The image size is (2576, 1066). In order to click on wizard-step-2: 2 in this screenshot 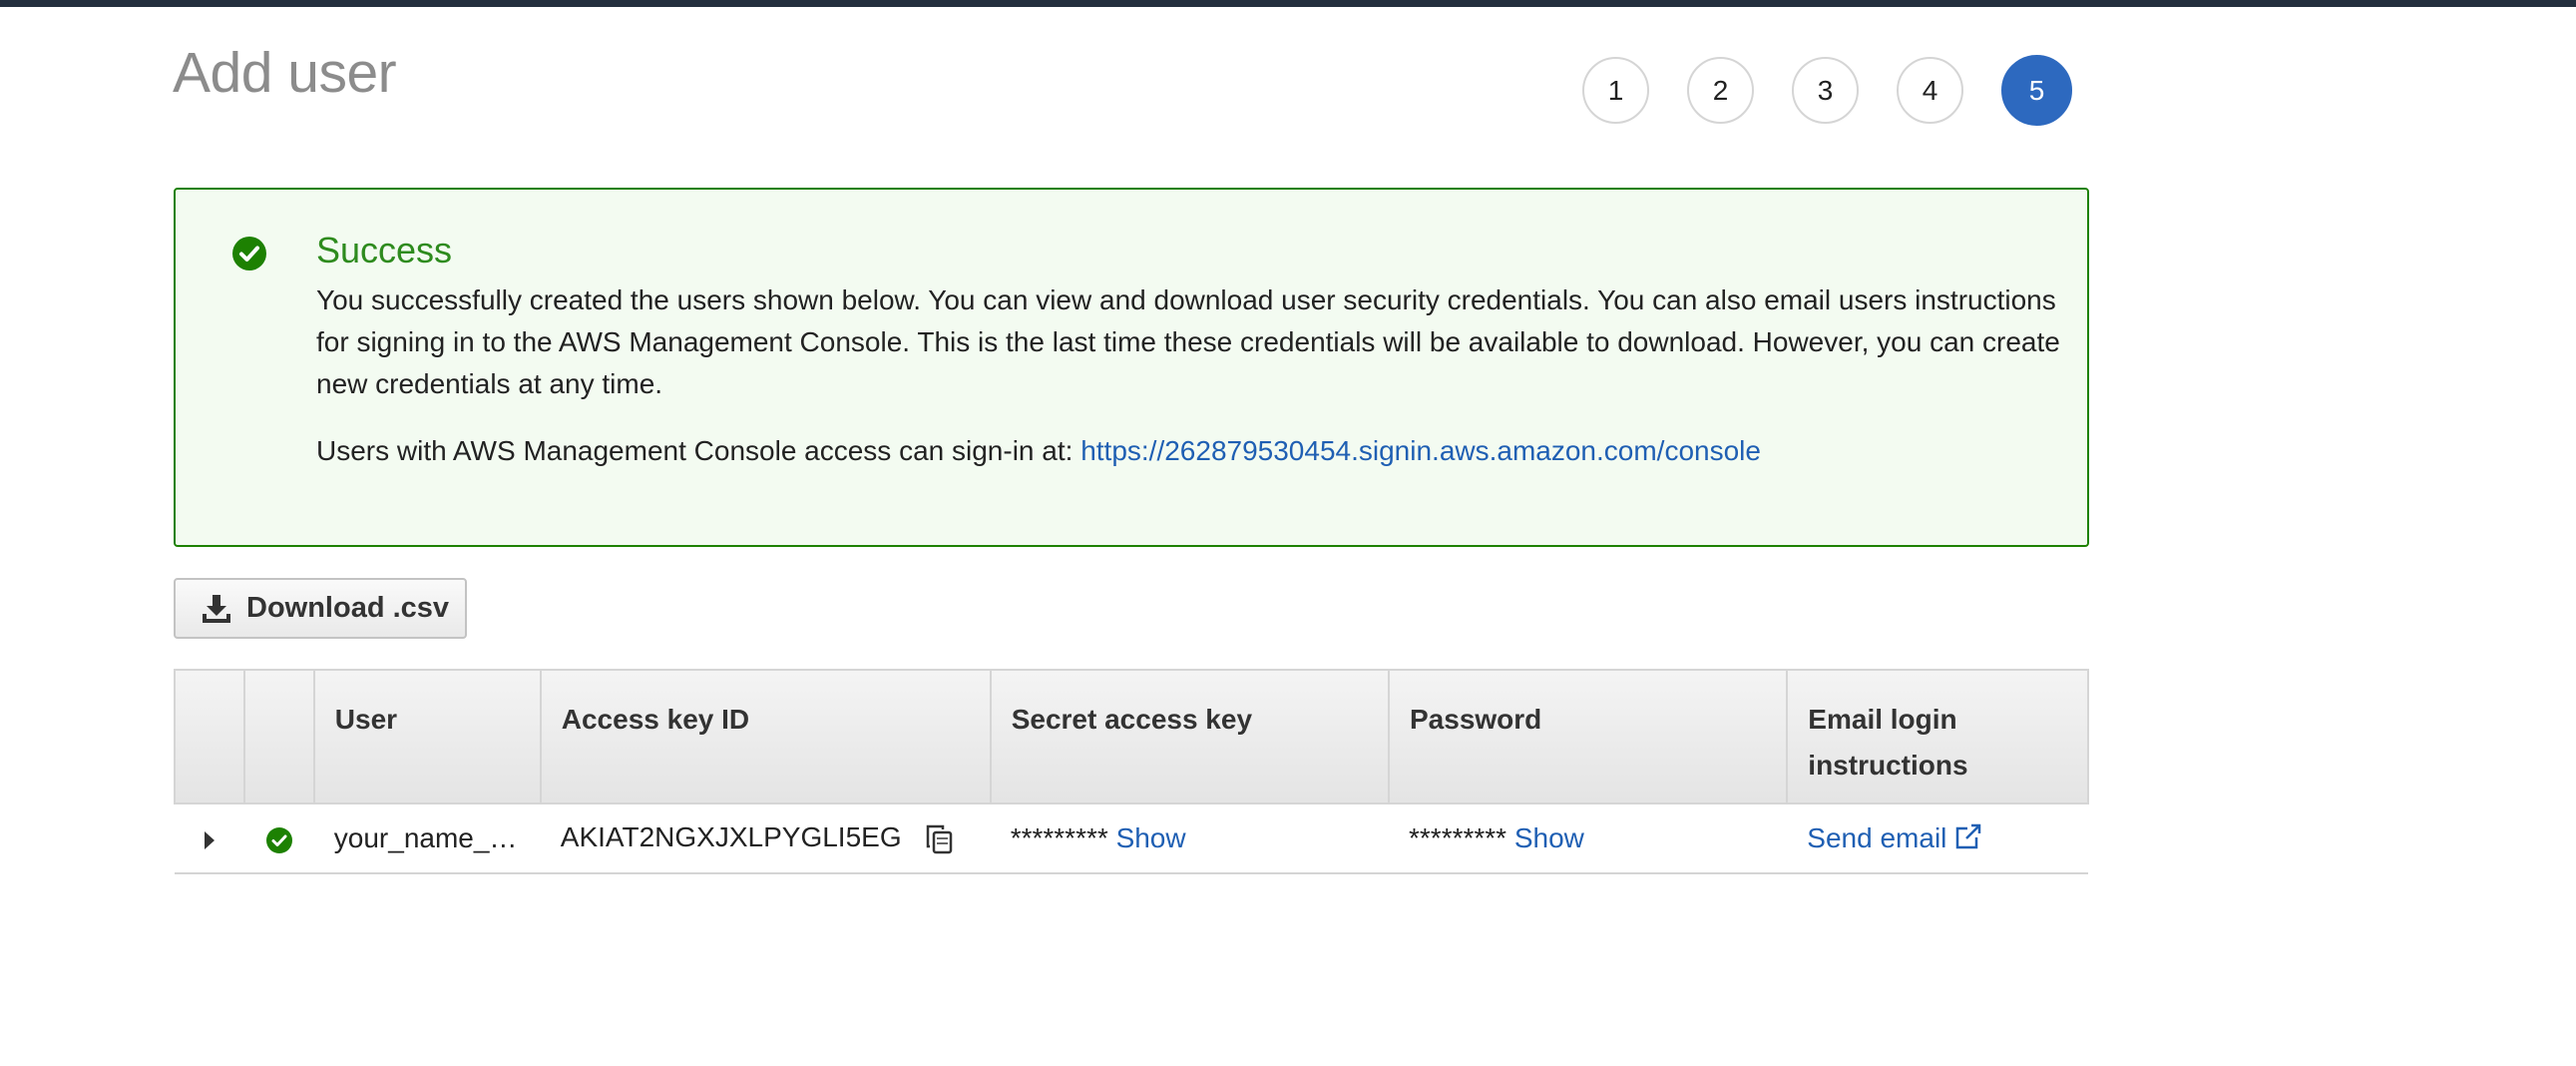, I will do `click(1720, 91)`.